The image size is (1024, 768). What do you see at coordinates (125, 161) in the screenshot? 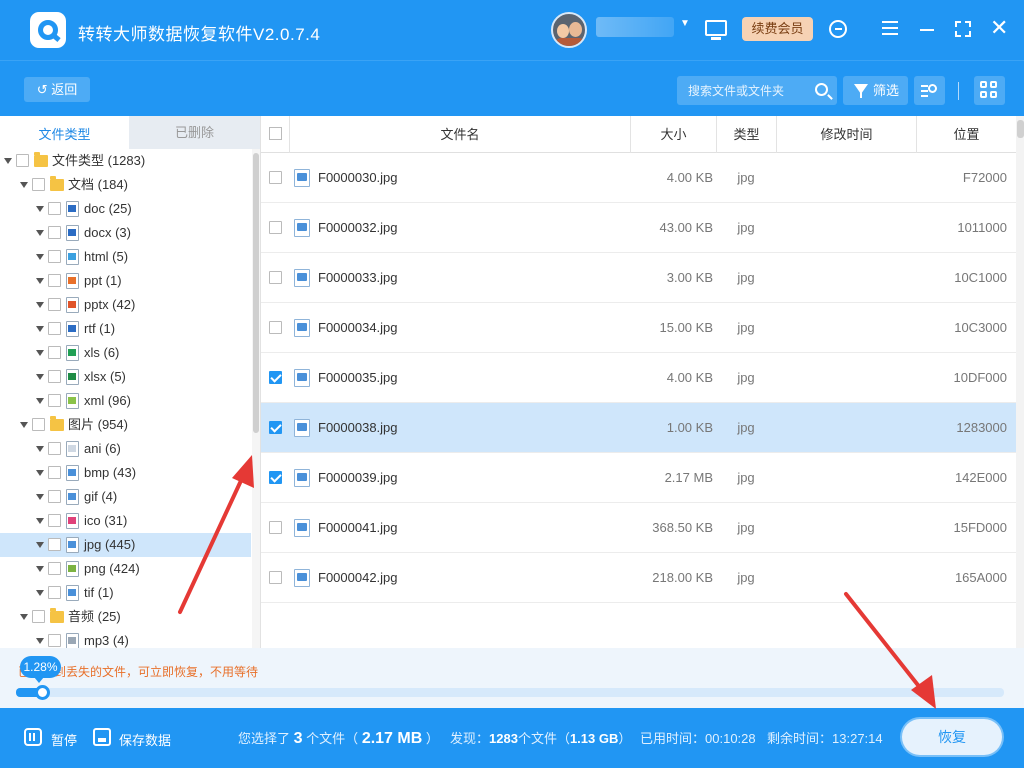
I see `tree-item: 文件类型 (1283)` at bounding box center [125, 161].